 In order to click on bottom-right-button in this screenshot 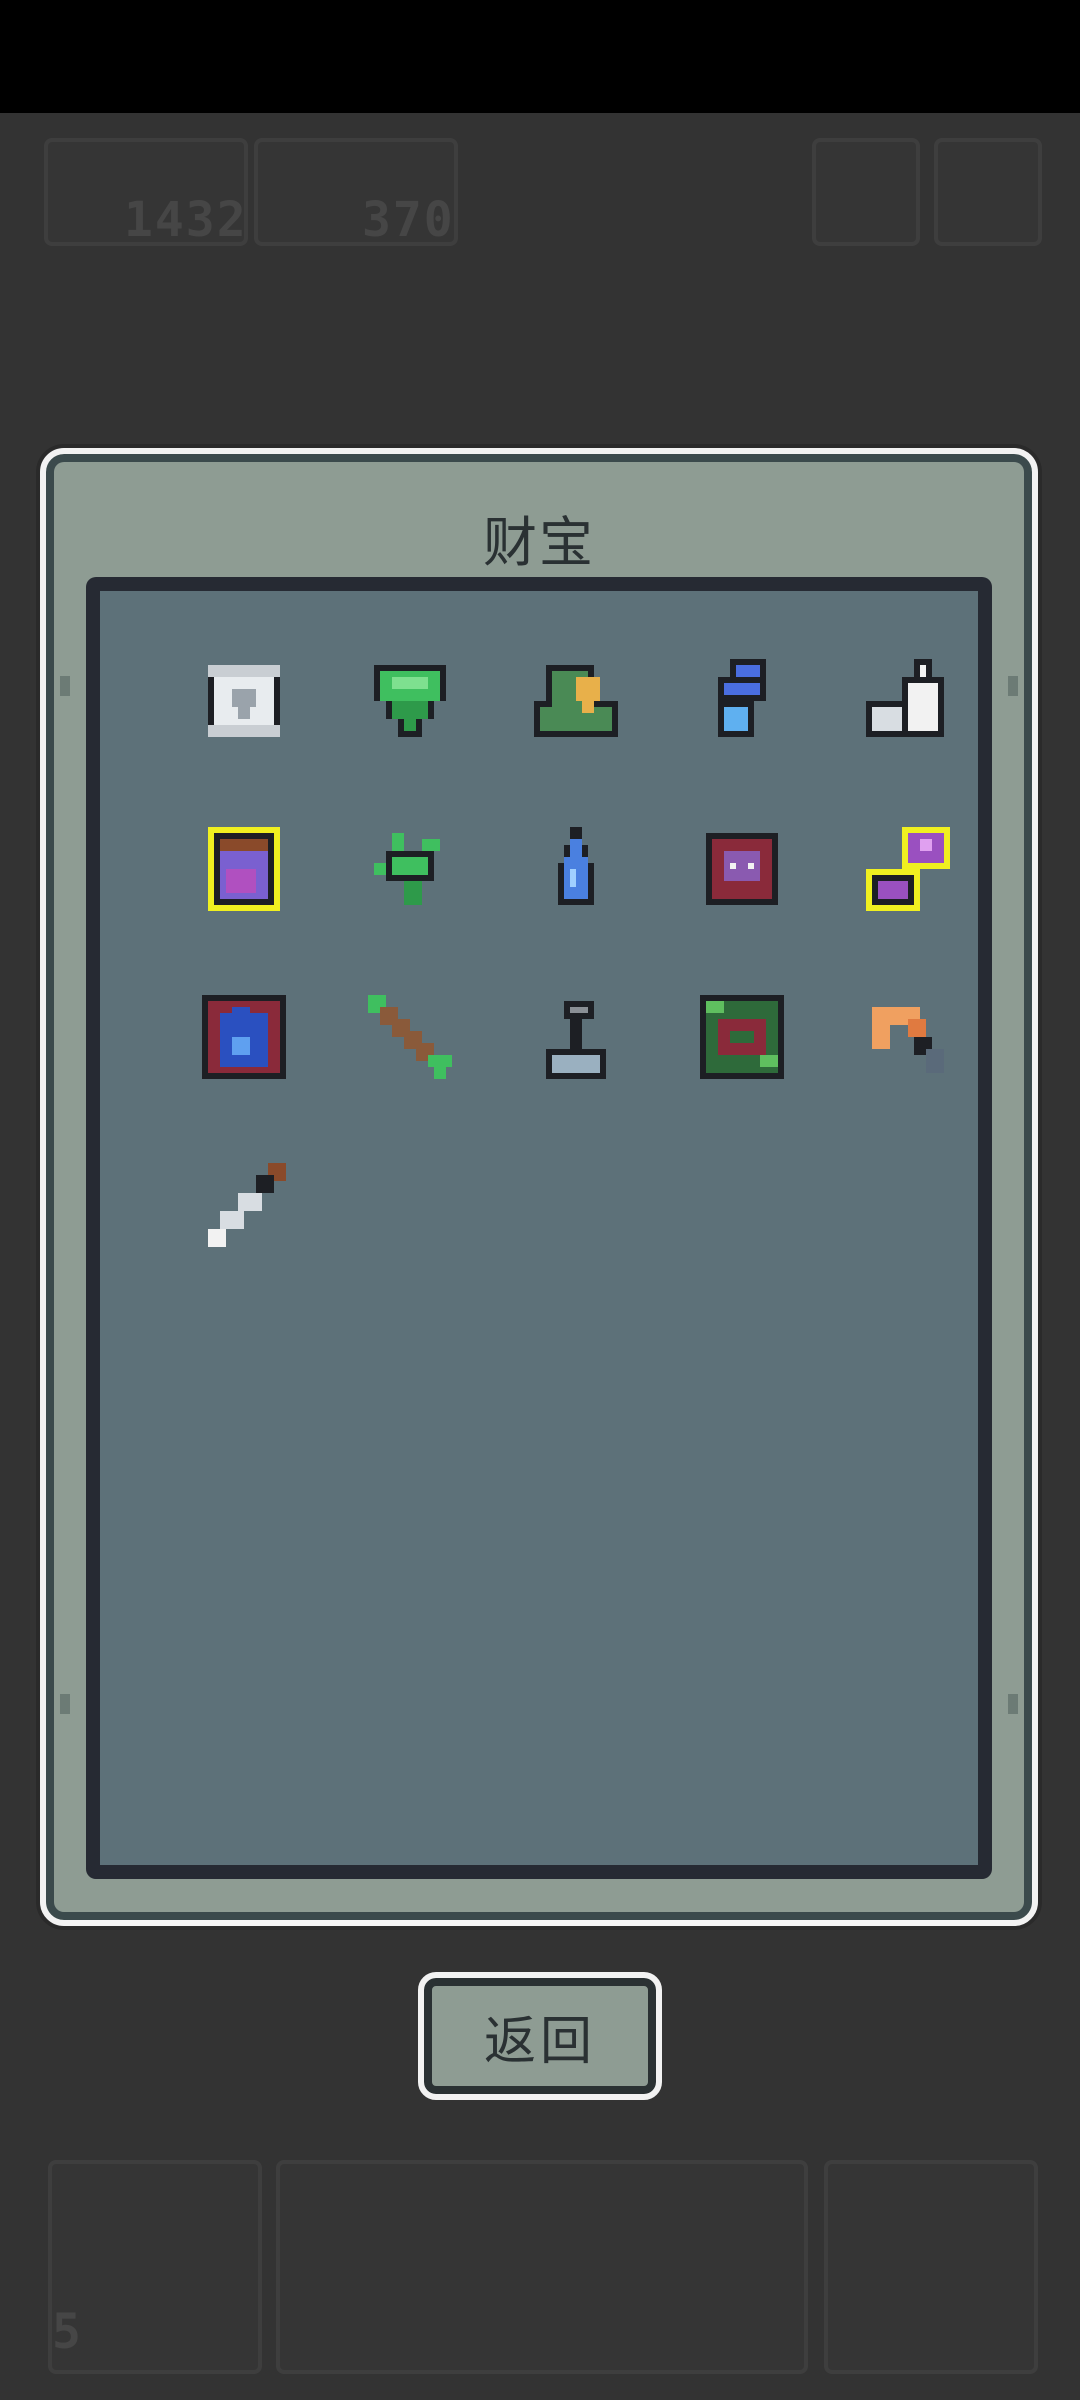, I will do `click(931, 2267)`.